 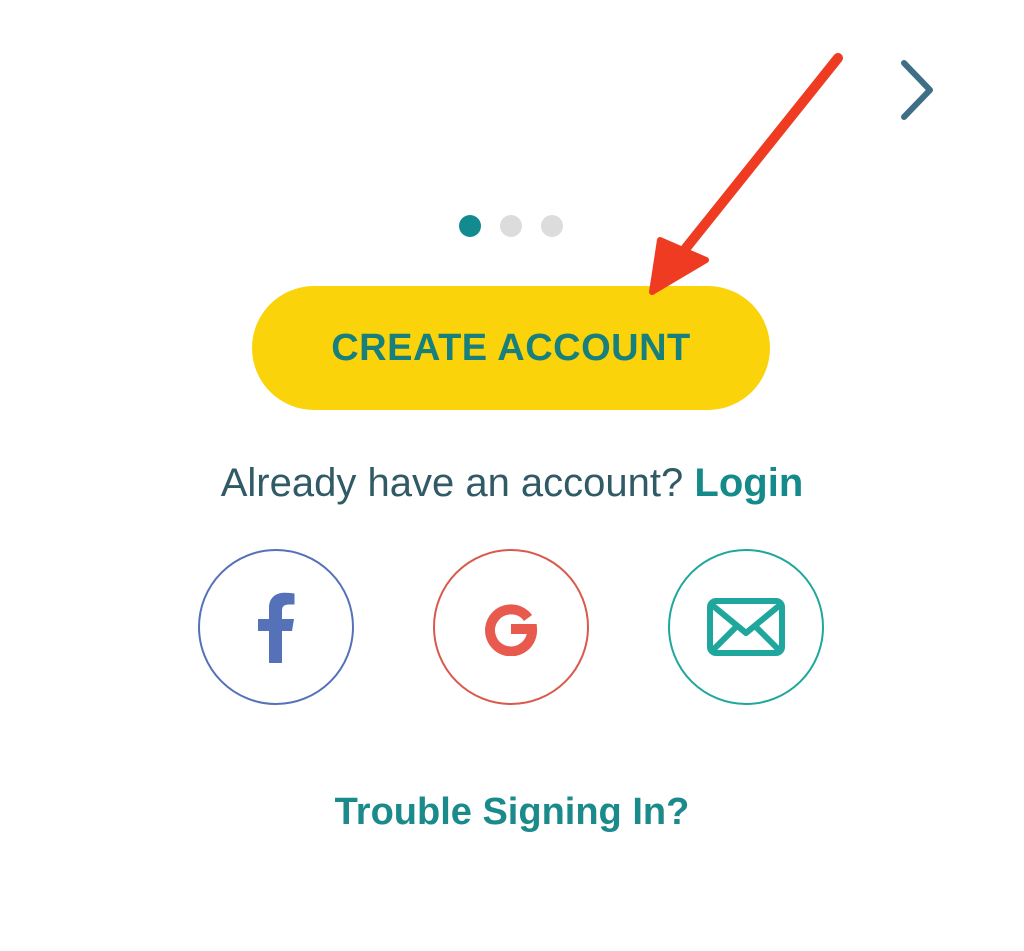 I want to click on google-icon, so click(x=511, y=630).